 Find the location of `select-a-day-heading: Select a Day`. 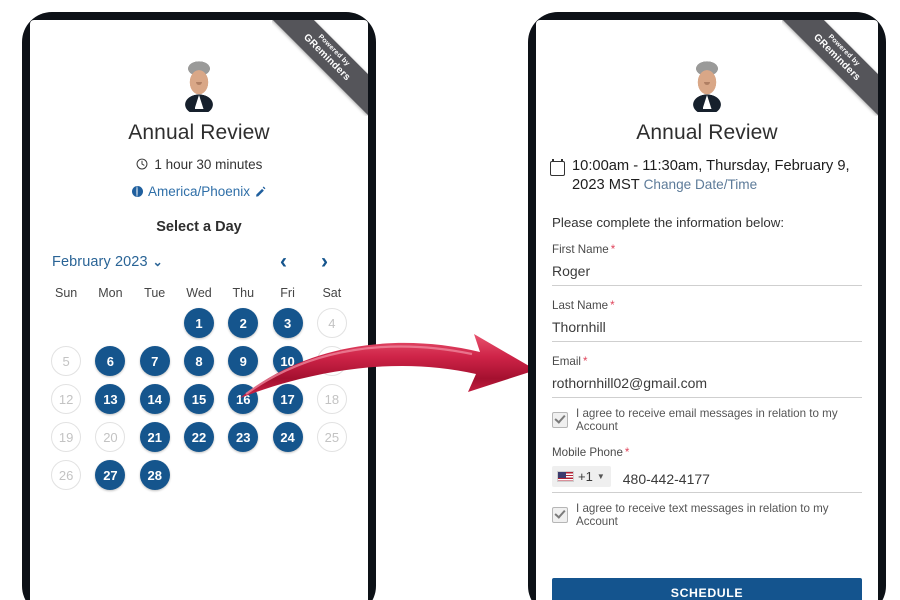

select-a-day-heading: Select a Day is located at coordinates (199, 227).